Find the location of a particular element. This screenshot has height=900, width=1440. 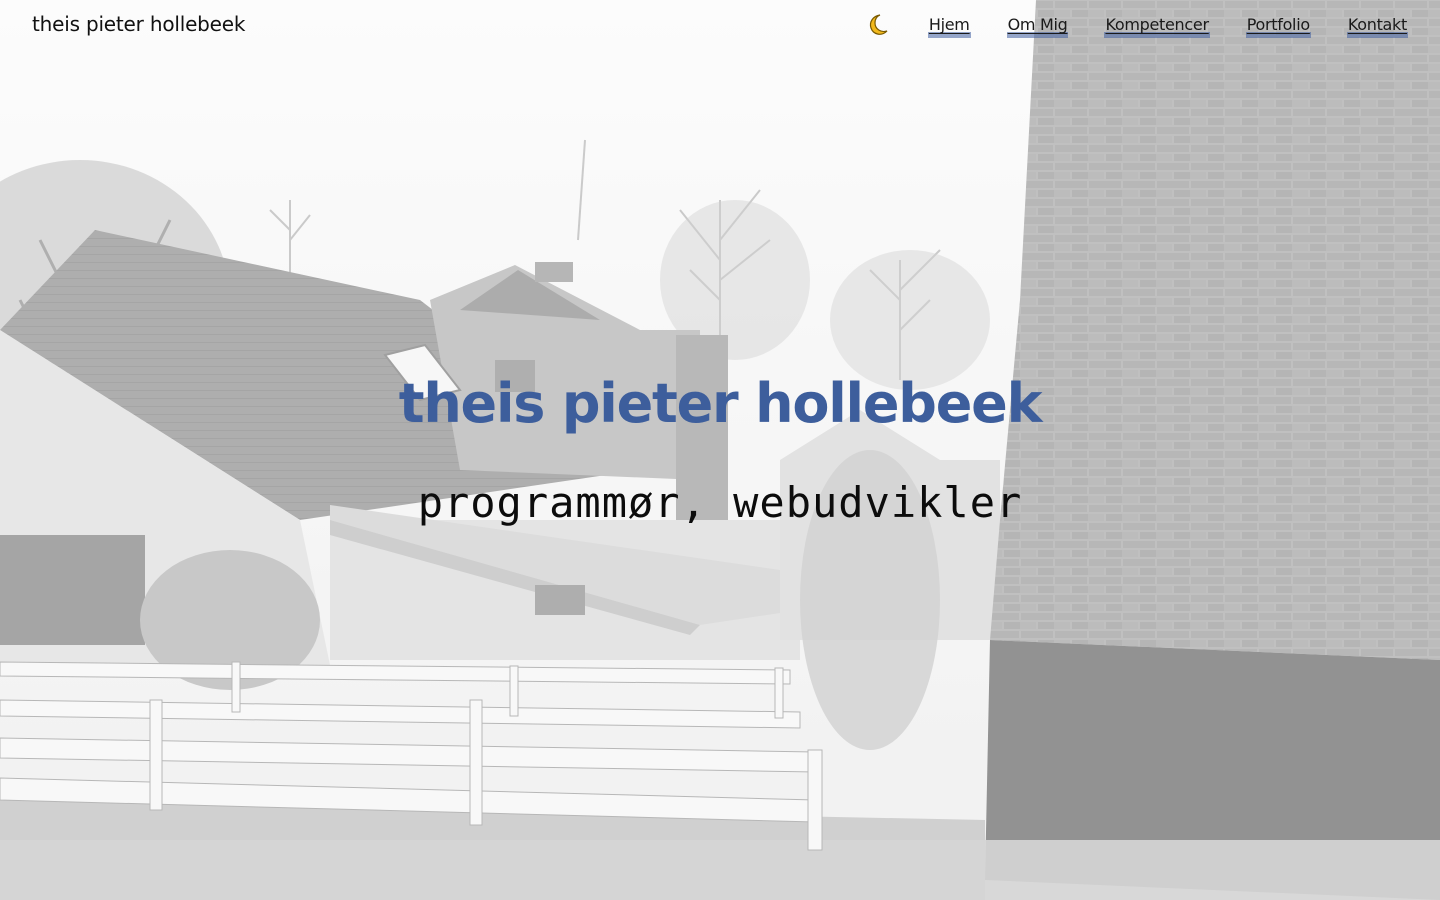

moon-icon is located at coordinates (878, 24).